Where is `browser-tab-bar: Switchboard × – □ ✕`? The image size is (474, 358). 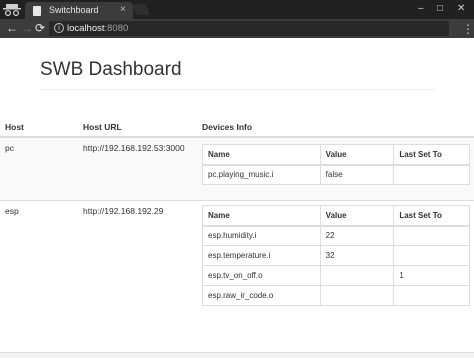 browser-tab-bar: Switchboard × – □ ✕ is located at coordinates (237, 9).